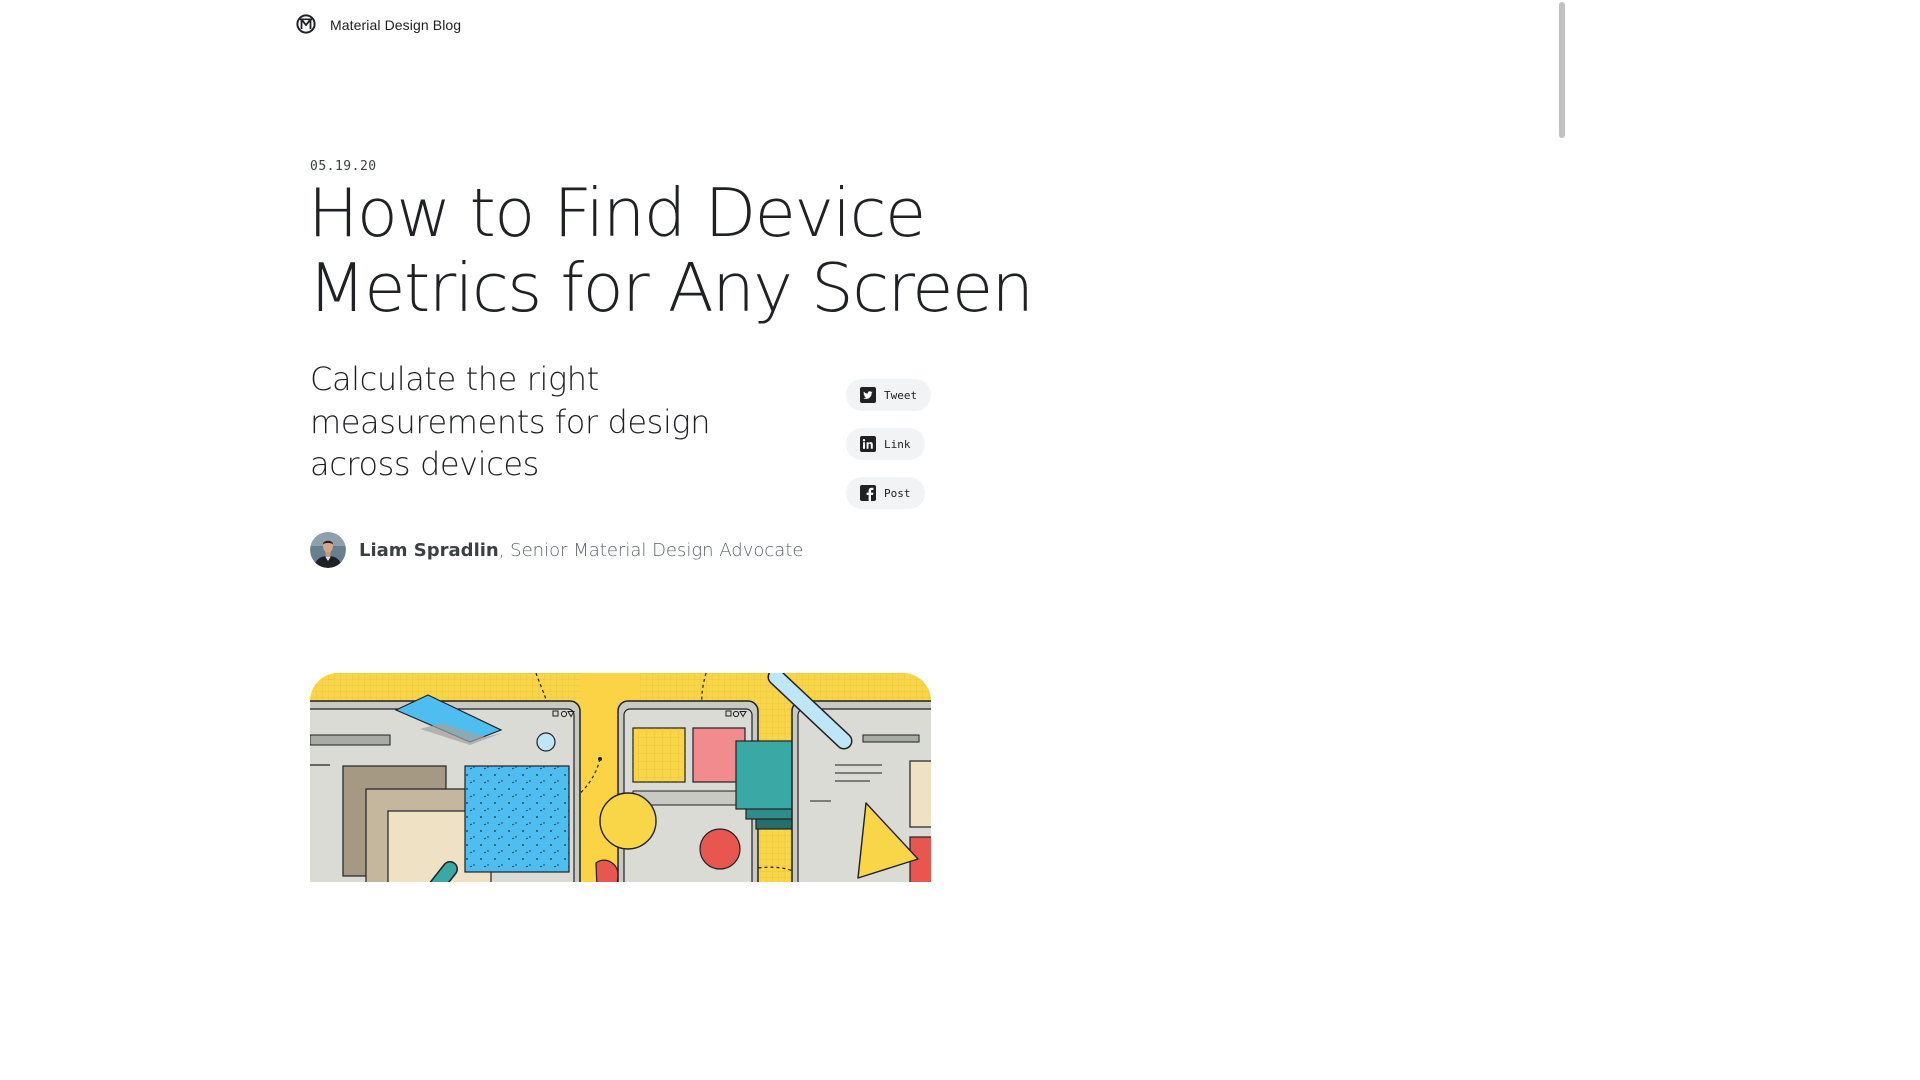  I want to click on tweet-button: Tweet, so click(889, 395).